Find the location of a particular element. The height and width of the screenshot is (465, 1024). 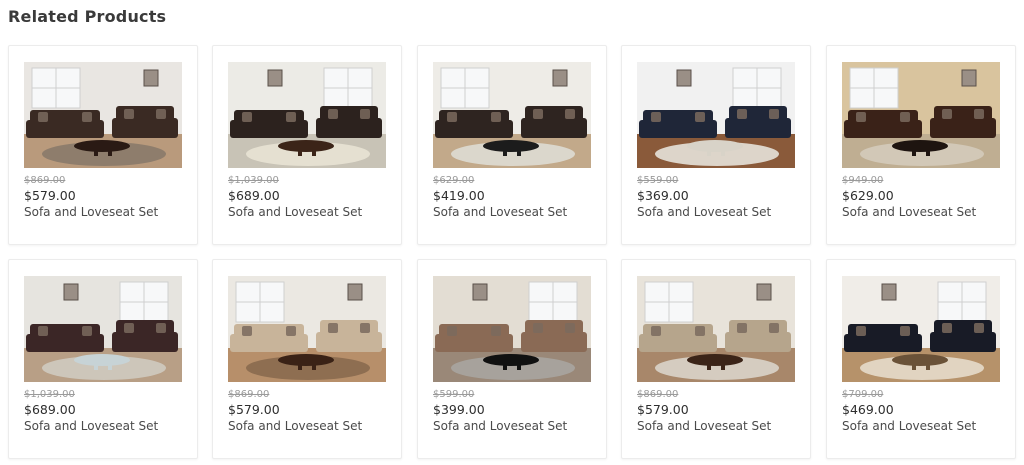

sale-price: $399.00 is located at coordinates (459, 409).